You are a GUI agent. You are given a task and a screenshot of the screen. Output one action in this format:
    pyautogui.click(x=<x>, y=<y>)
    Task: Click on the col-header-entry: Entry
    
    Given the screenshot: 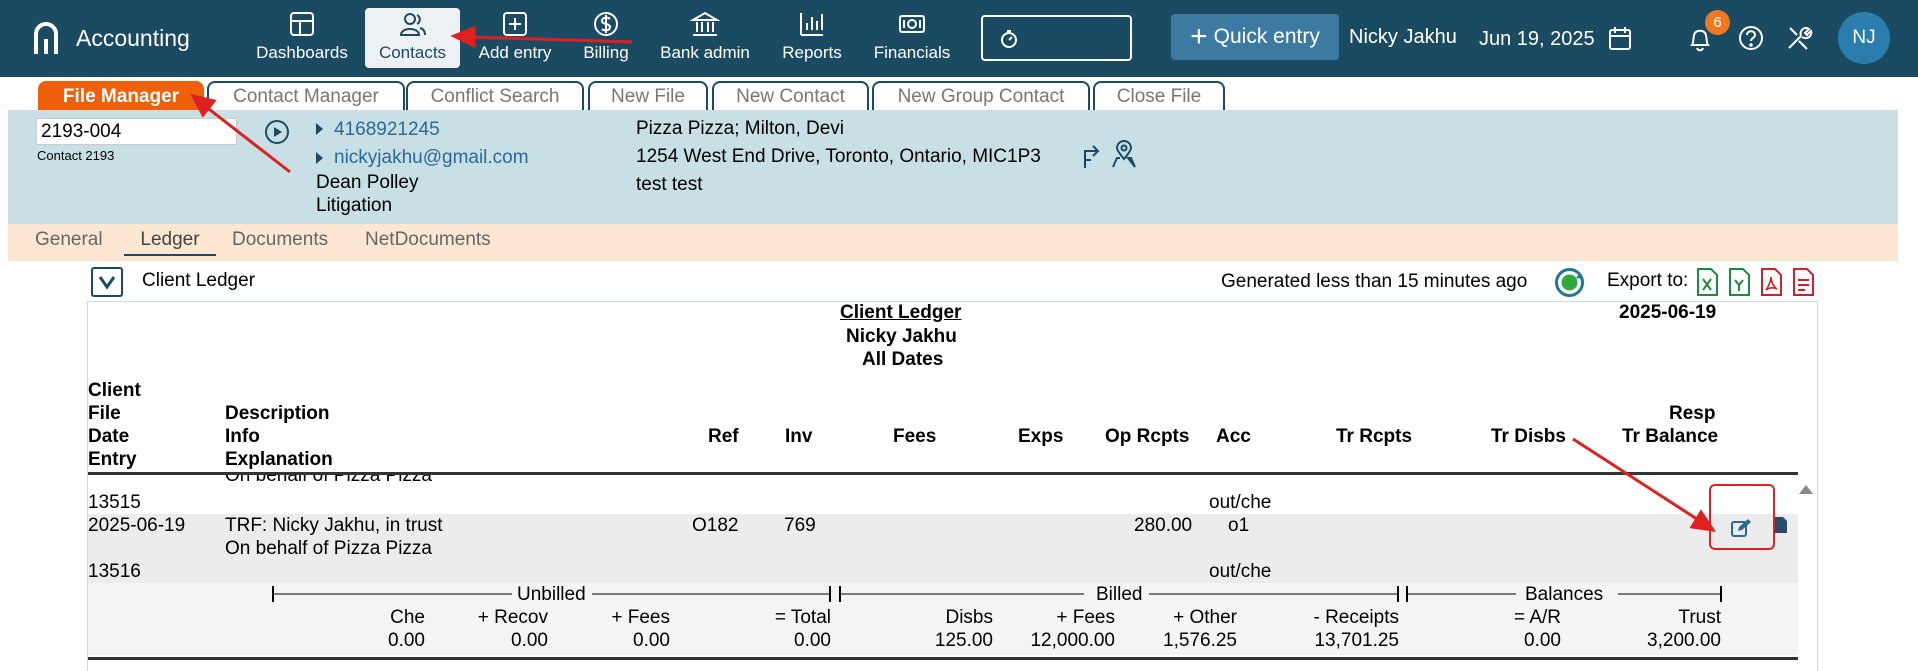 What is the action you would take?
    pyautogui.click(x=112, y=459)
    